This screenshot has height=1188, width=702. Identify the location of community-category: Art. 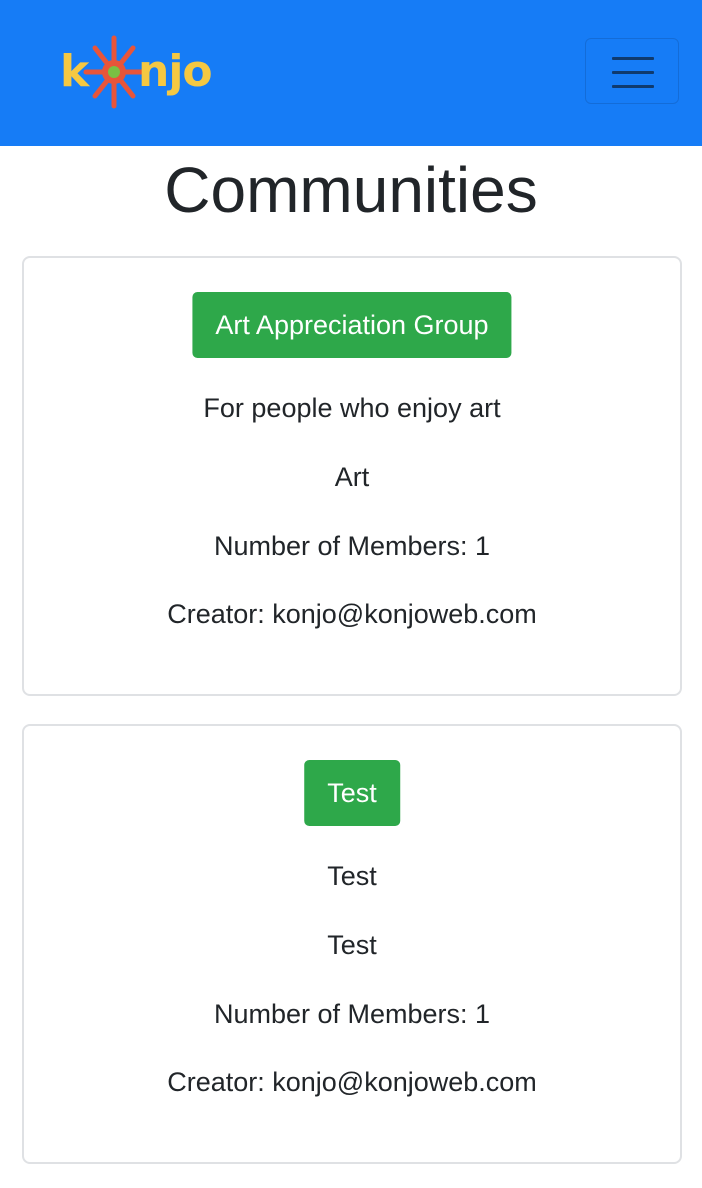
(352, 477).